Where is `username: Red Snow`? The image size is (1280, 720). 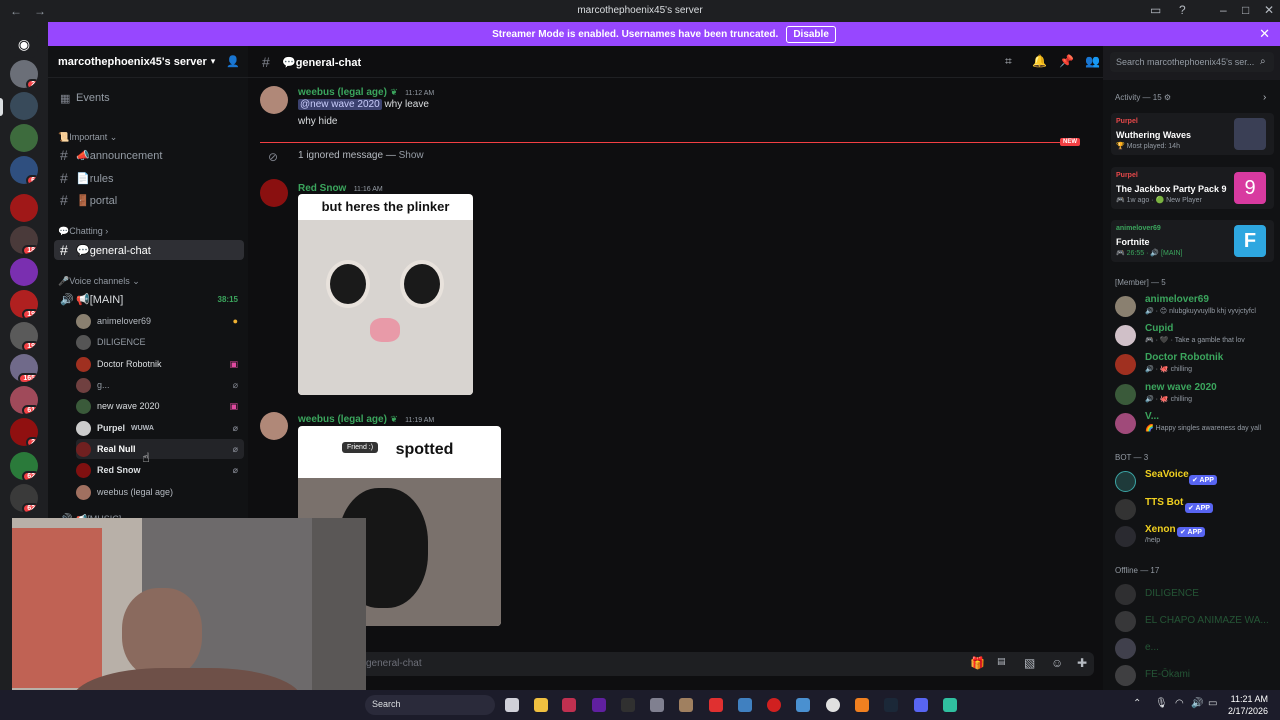
username: Red Snow is located at coordinates (322, 188).